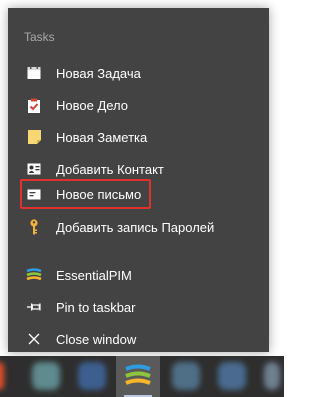 This screenshot has height=397, width=320. I want to click on key-icon, so click(34, 227).